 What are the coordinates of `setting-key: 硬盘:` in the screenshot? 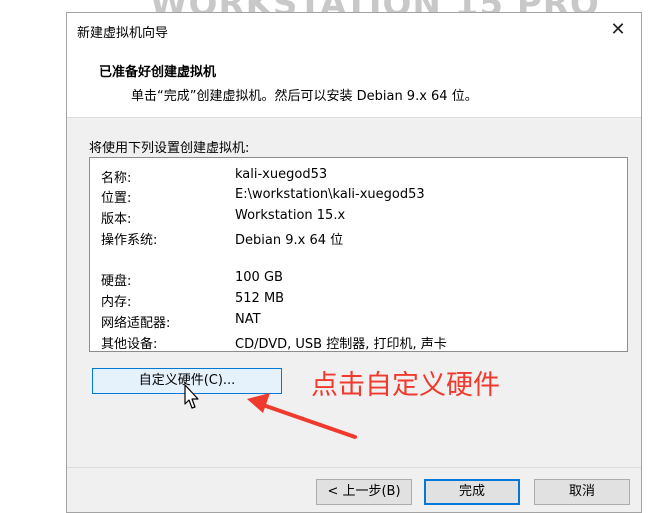 It's located at (116, 281).